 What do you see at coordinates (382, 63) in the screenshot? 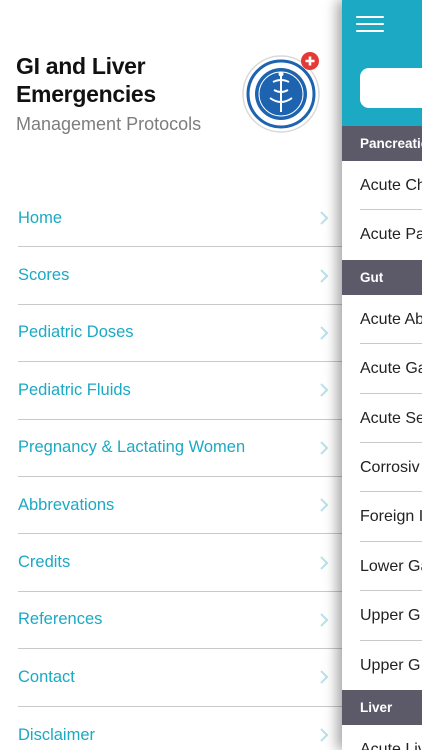
I see `top-bar` at bounding box center [382, 63].